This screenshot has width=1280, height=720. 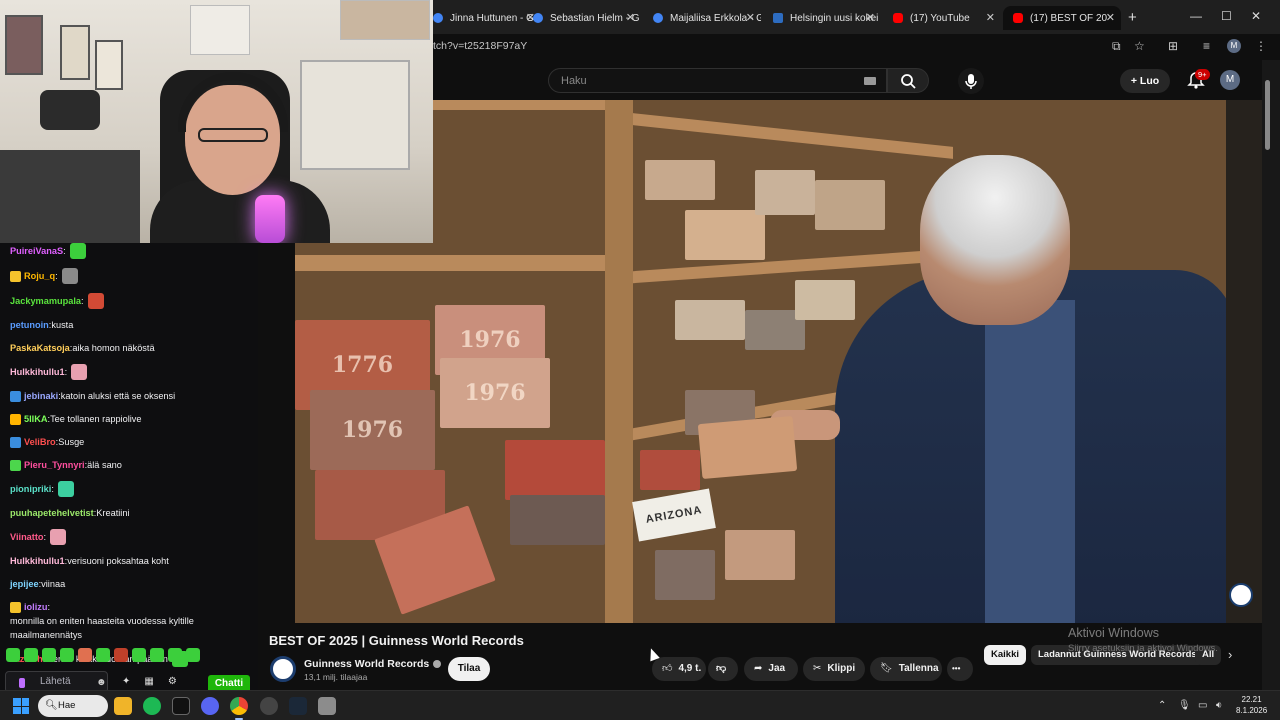 What do you see at coordinates (1139, 46) in the screenshot?
I see `bookmark-star-icon: ☆` at bounding box center [1139, 46].